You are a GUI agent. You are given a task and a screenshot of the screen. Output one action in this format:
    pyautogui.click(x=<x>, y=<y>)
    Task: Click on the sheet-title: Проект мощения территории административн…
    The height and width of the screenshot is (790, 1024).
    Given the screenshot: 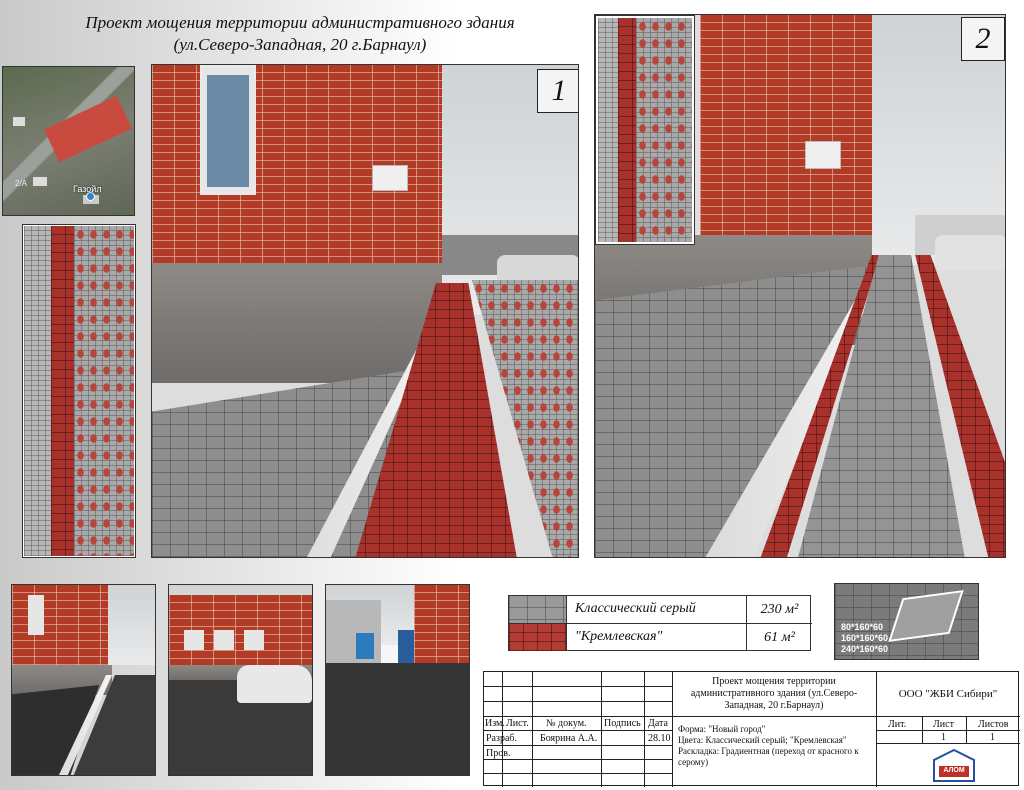 What is the action you would take?
    pyautogui.click(x=300, y=34)
    